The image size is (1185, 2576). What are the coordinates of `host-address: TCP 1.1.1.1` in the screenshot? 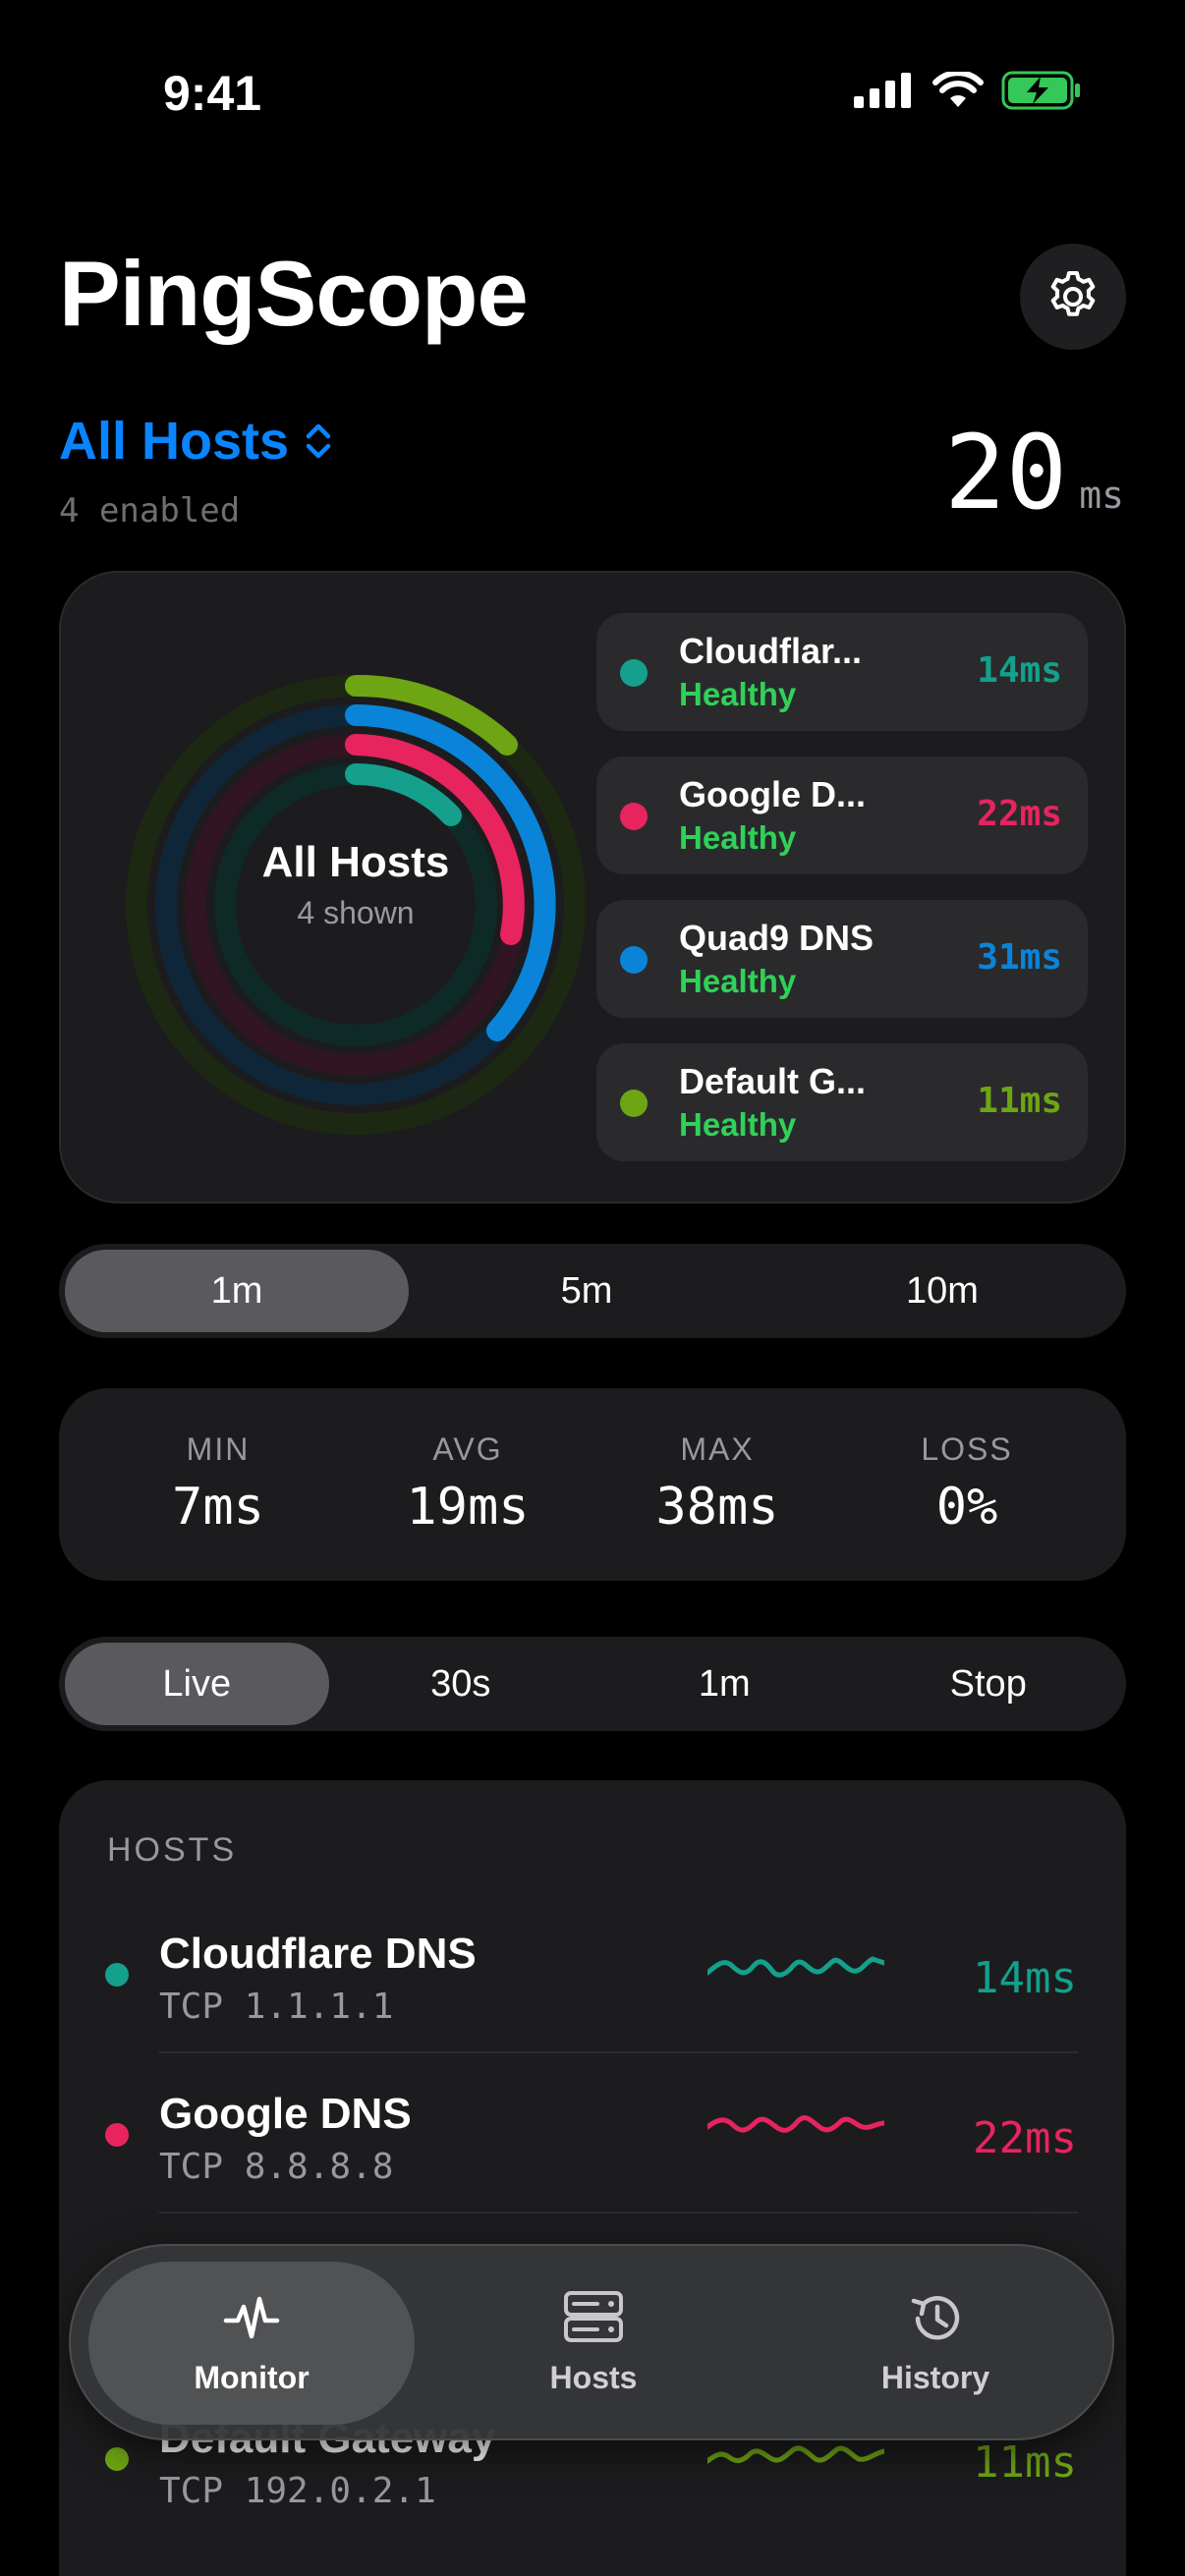 It's located at (277, 2007).